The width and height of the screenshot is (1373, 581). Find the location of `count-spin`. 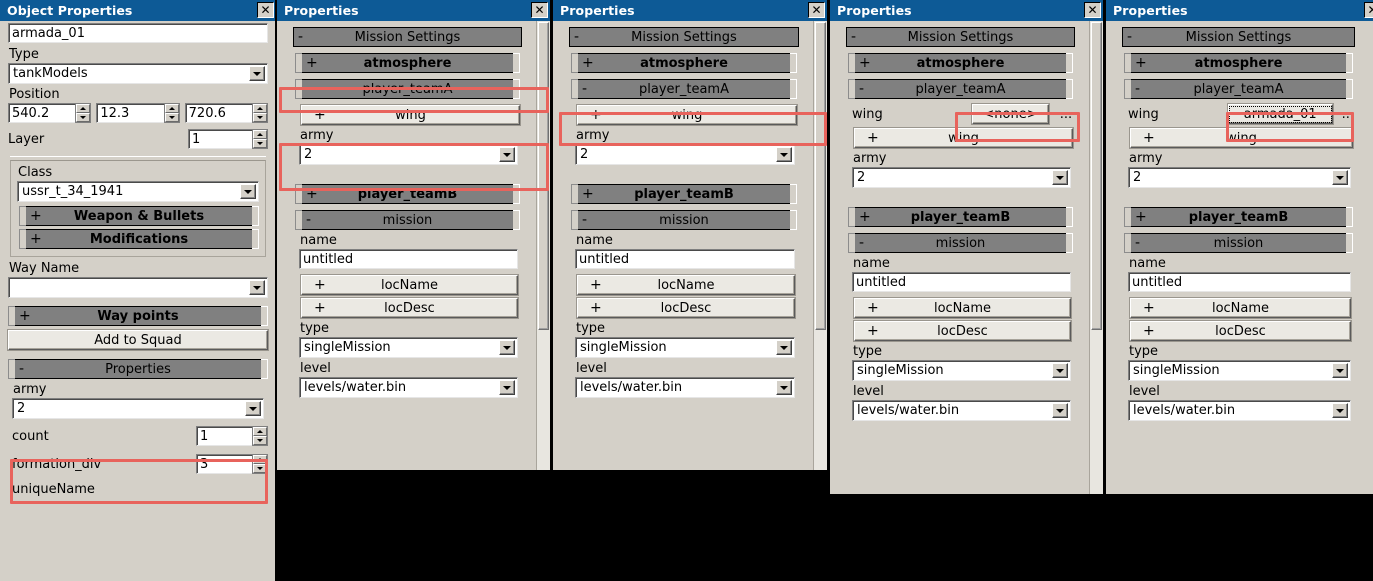

count-spin is located at coordinates (260, 436).